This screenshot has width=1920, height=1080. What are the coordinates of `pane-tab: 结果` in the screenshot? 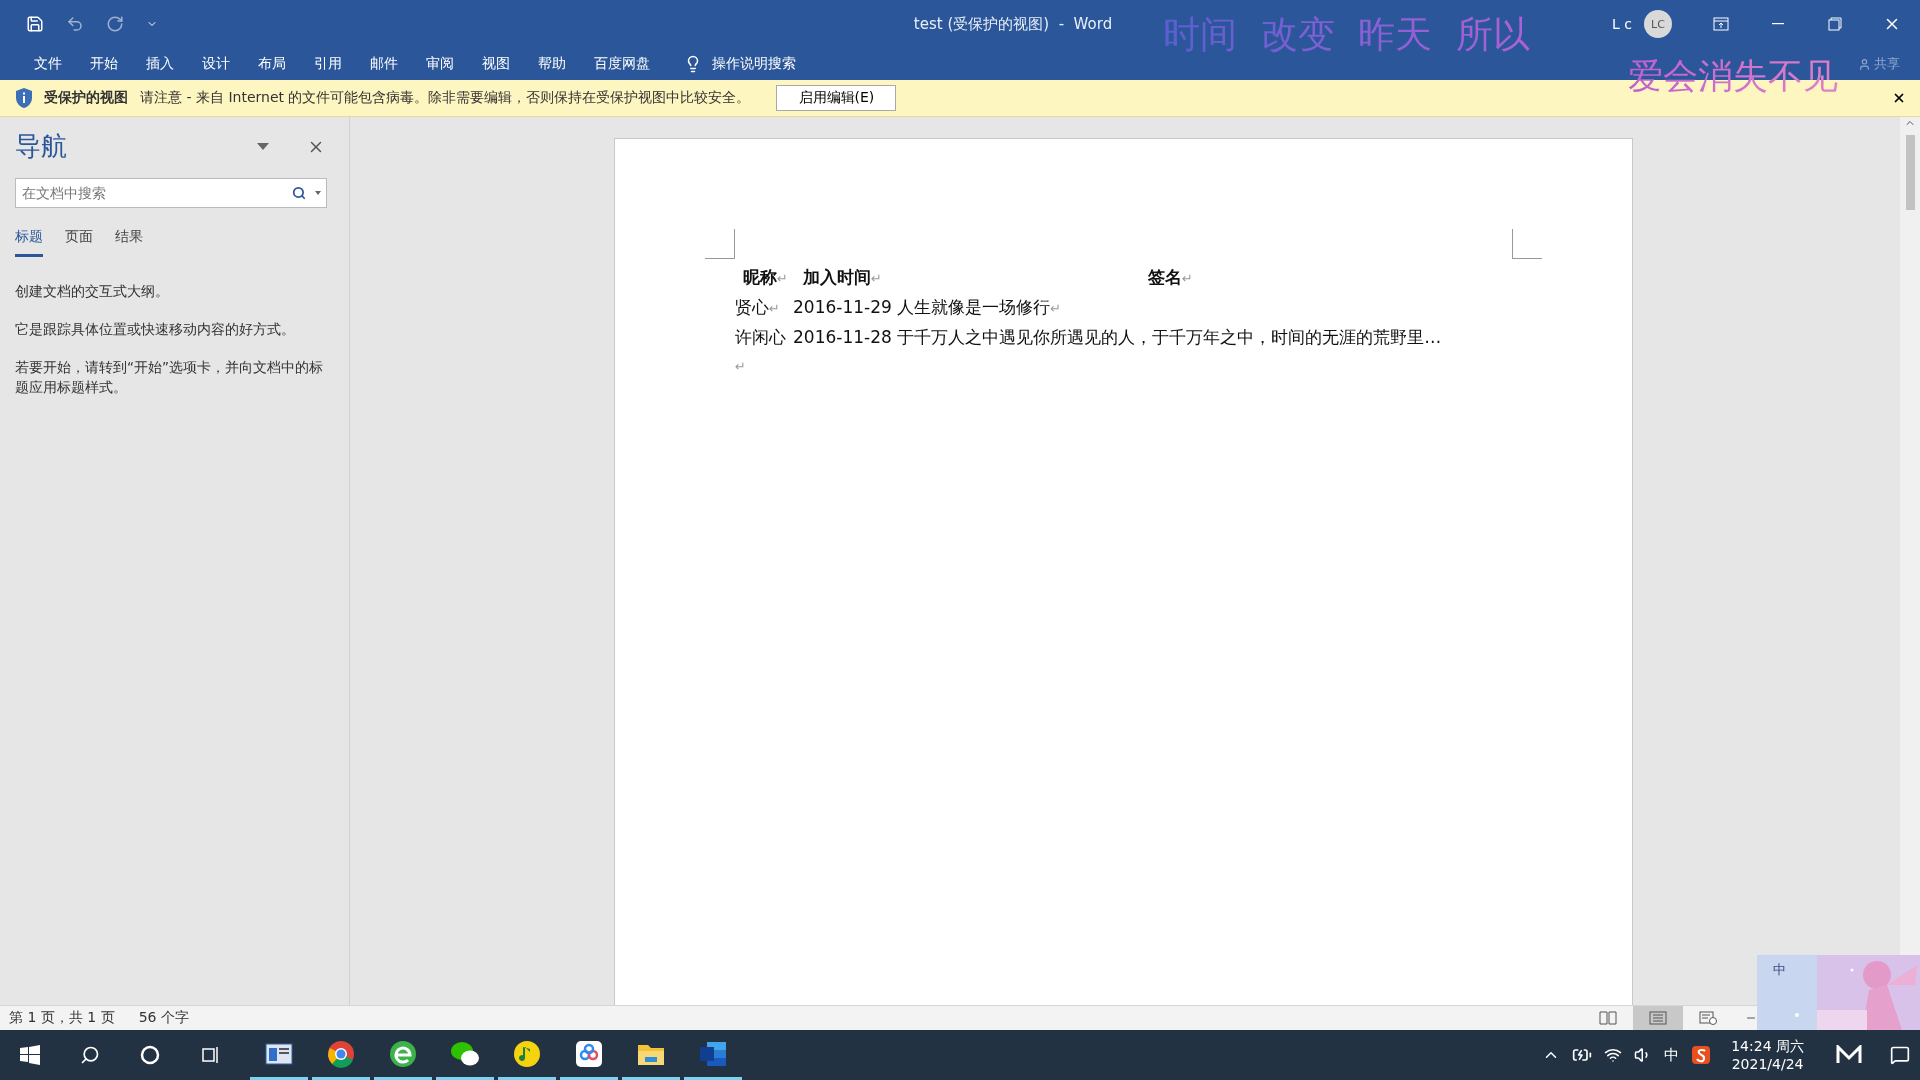 It's located at (129, 242).